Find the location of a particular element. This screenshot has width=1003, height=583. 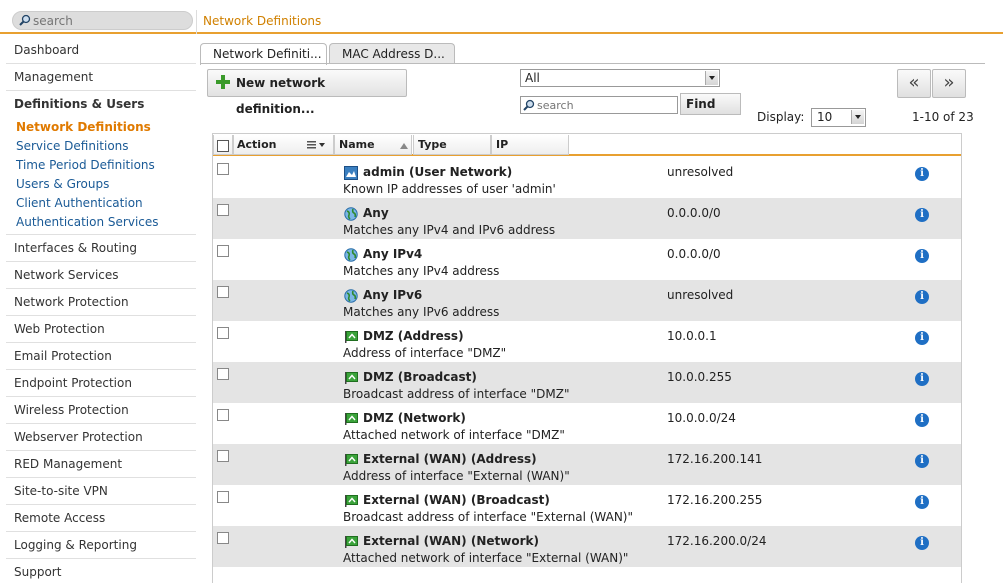

global-search is located at coordinates (102, 20).